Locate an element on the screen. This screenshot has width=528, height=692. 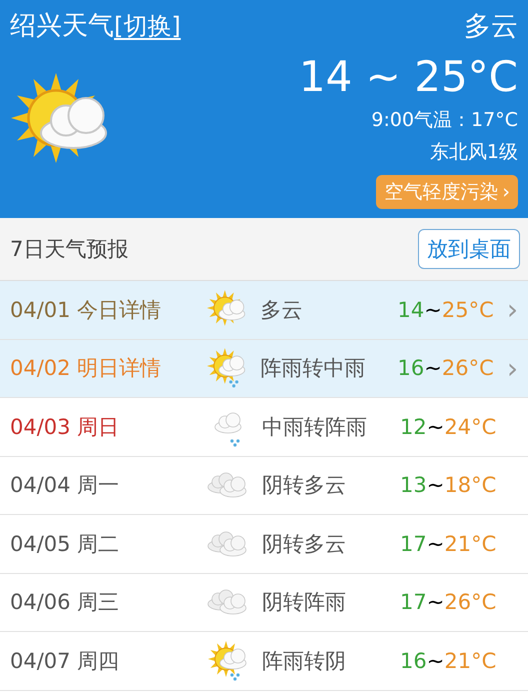
weather-text: 阴转阵雨 is located at coordinates (304, 602).